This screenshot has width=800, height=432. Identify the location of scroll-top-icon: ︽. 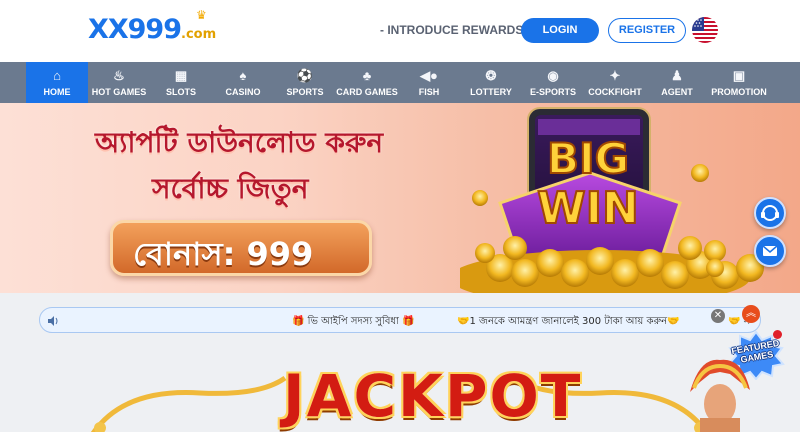
(751, 314).